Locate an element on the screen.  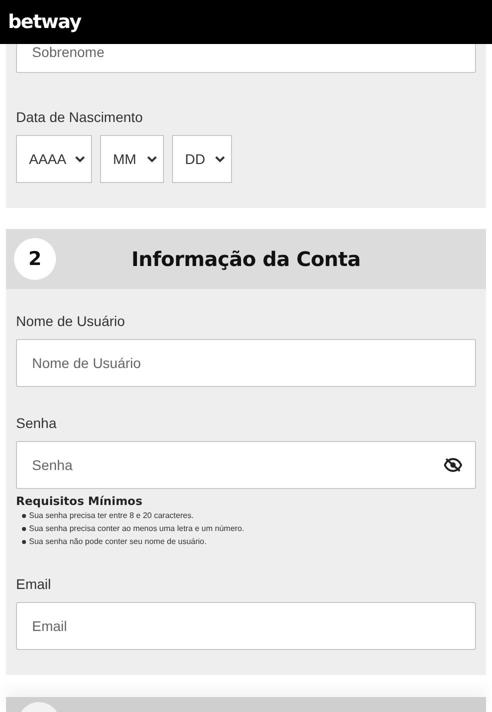
password-field: Senha is located at coordinates (246, 465).